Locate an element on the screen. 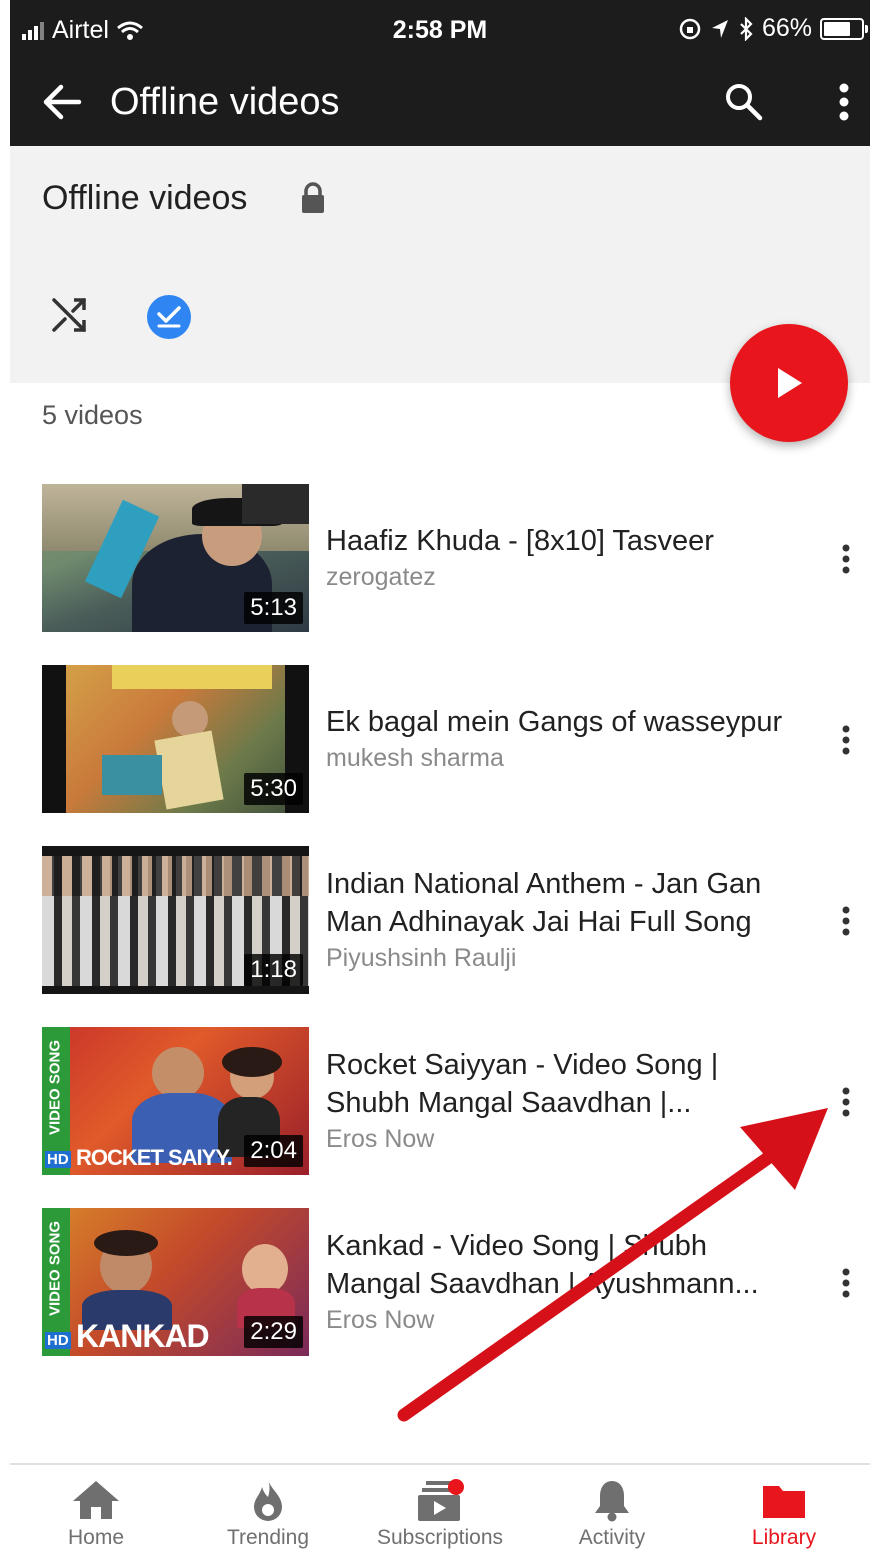  location-icon is located at coordinates (719, 28).